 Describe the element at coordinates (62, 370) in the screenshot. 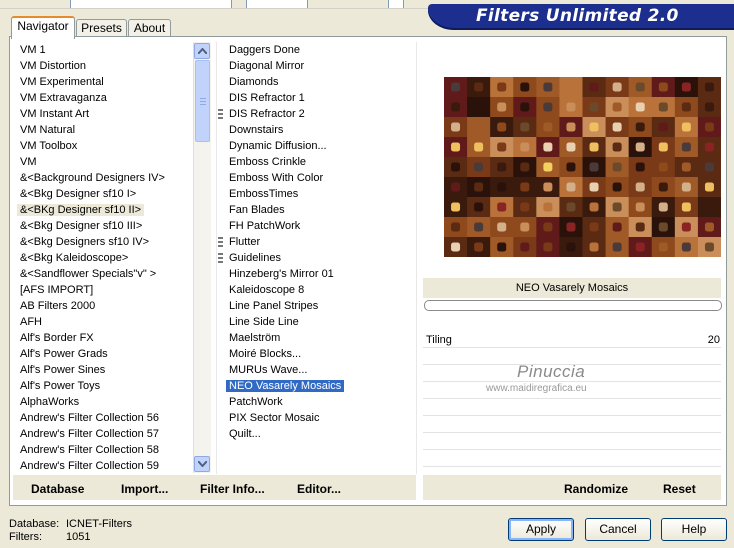

I see `category-item: Alf's Power Sines` at that location.